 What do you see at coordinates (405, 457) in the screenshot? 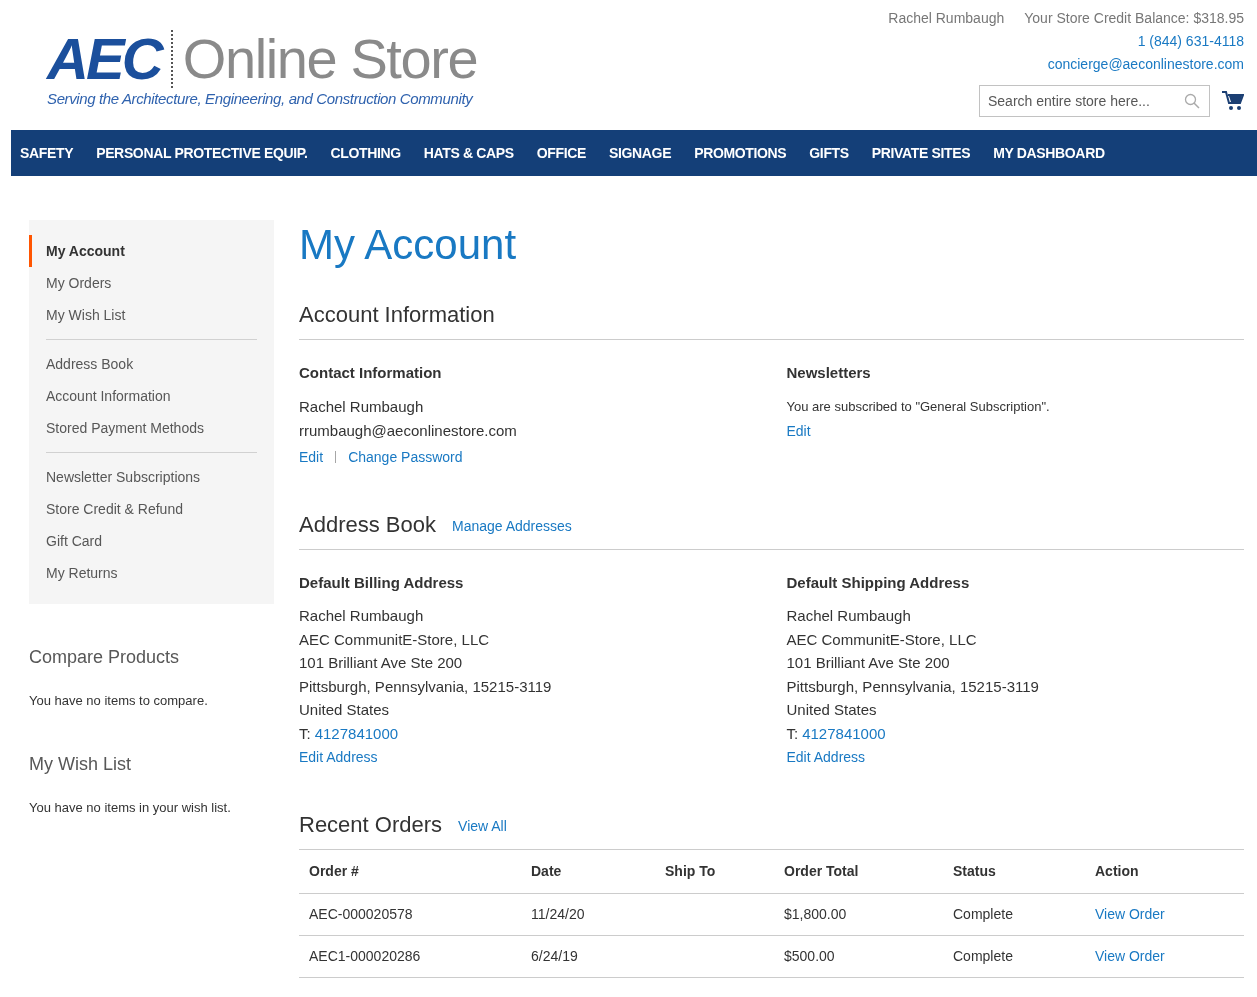
I see `action-link: Change Password` at bounding box center [405, 457].